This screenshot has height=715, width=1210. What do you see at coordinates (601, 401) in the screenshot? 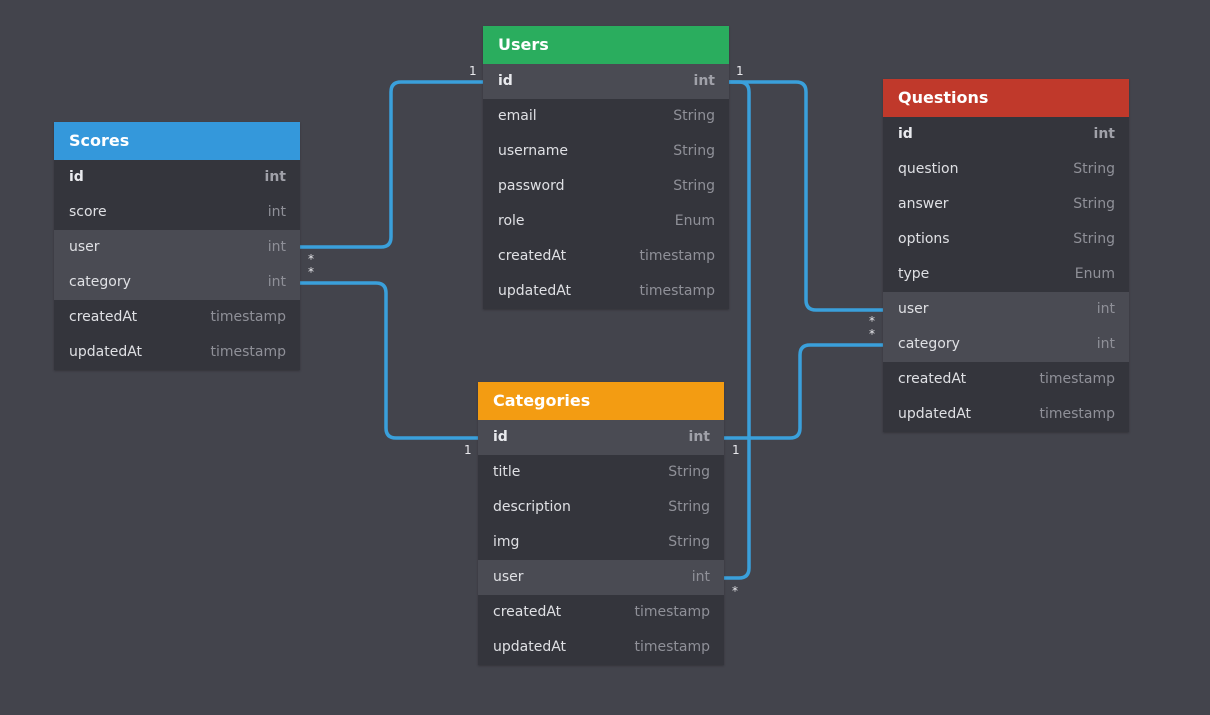
I see `table-categories-header: Categories` at bounding box center [601, 401].